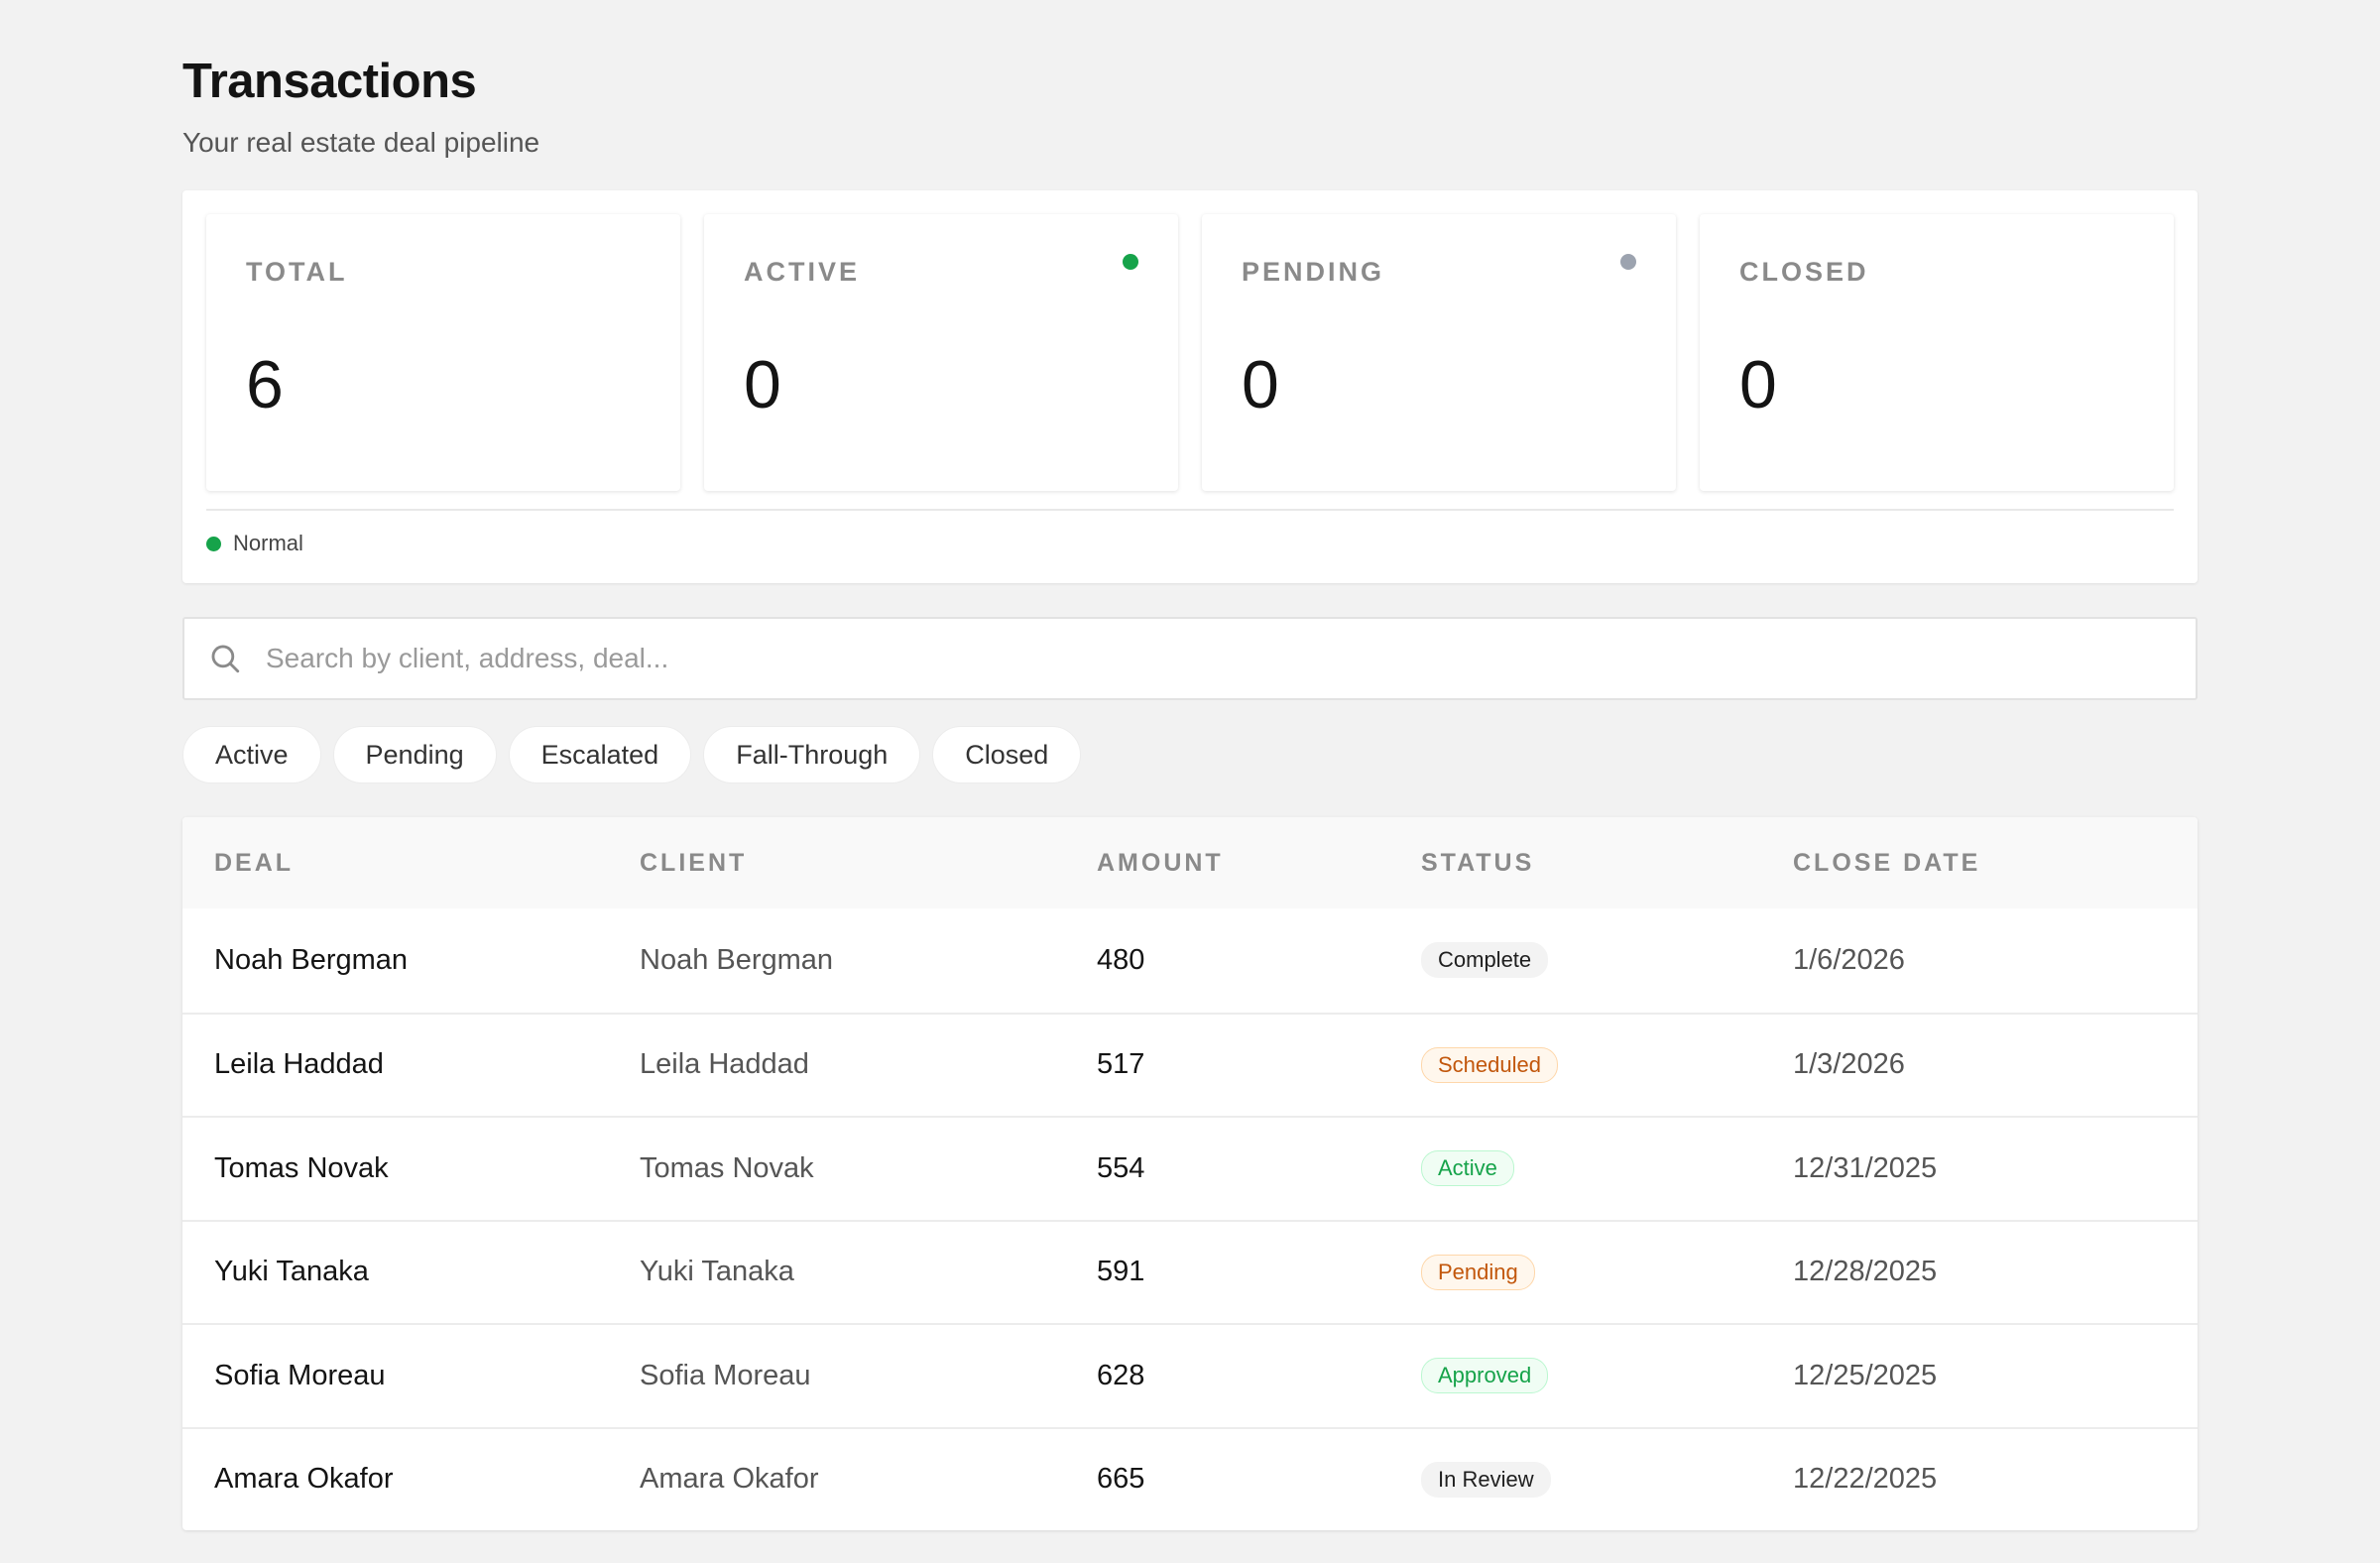  I want to click on table-header: DEAL CLIENT AMOUNT STATUS CLOSE DATE, so click(1190, 862).